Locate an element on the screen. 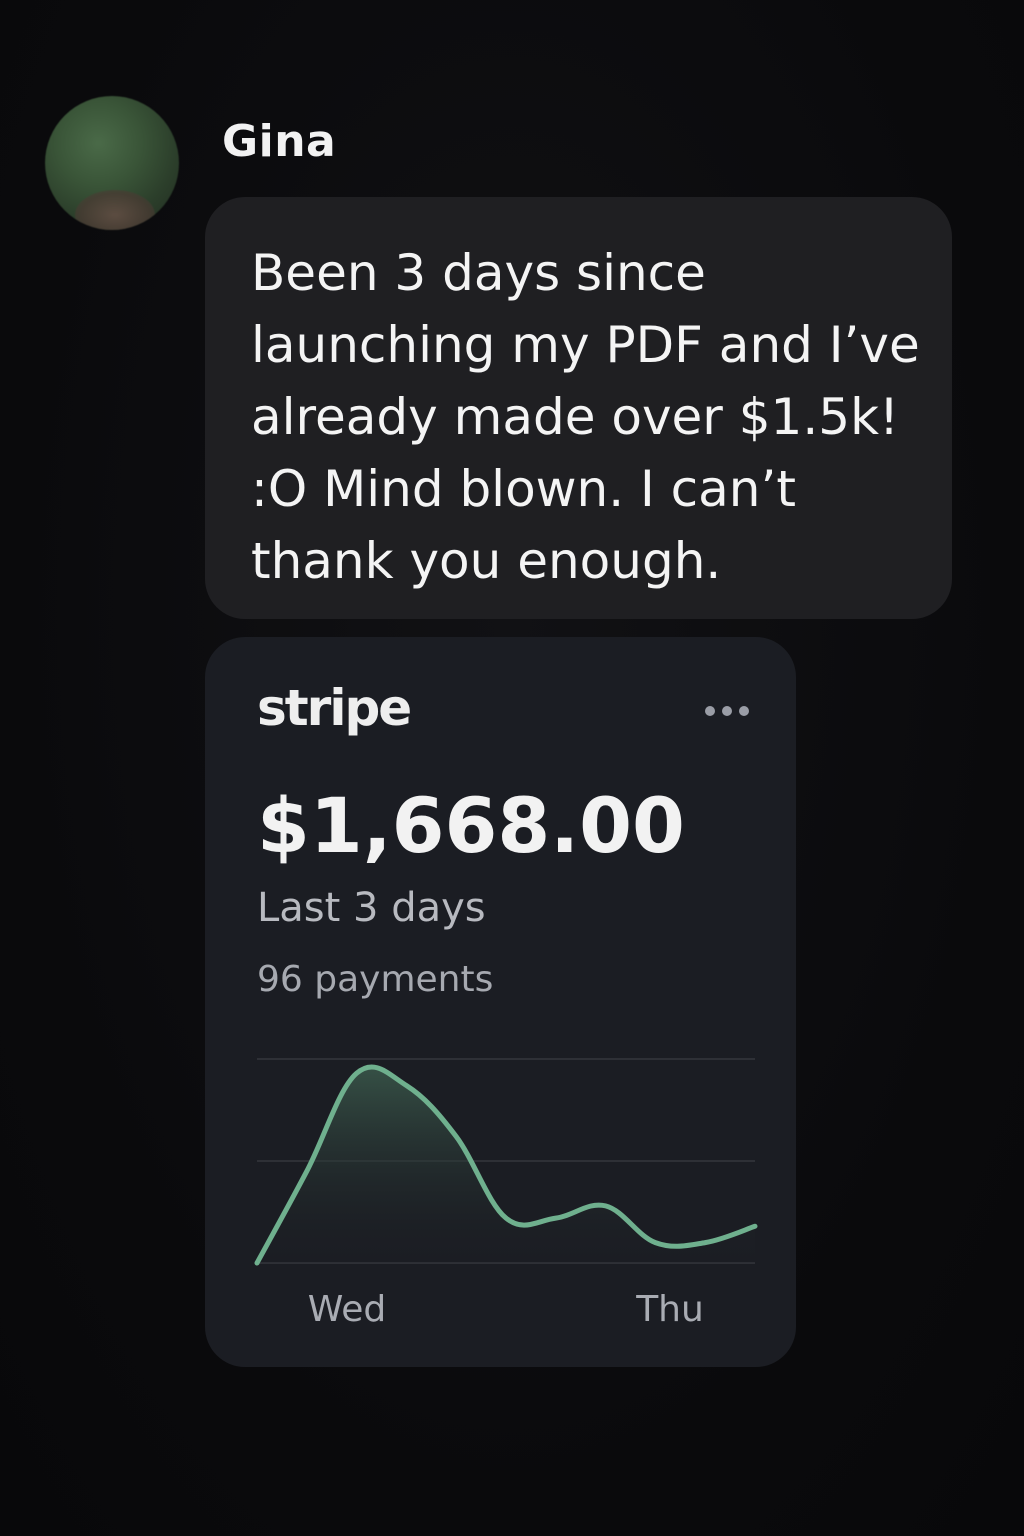 The image size is (1024, 1536). x-tick-label: Thu is located at coordinates (669, 1309).